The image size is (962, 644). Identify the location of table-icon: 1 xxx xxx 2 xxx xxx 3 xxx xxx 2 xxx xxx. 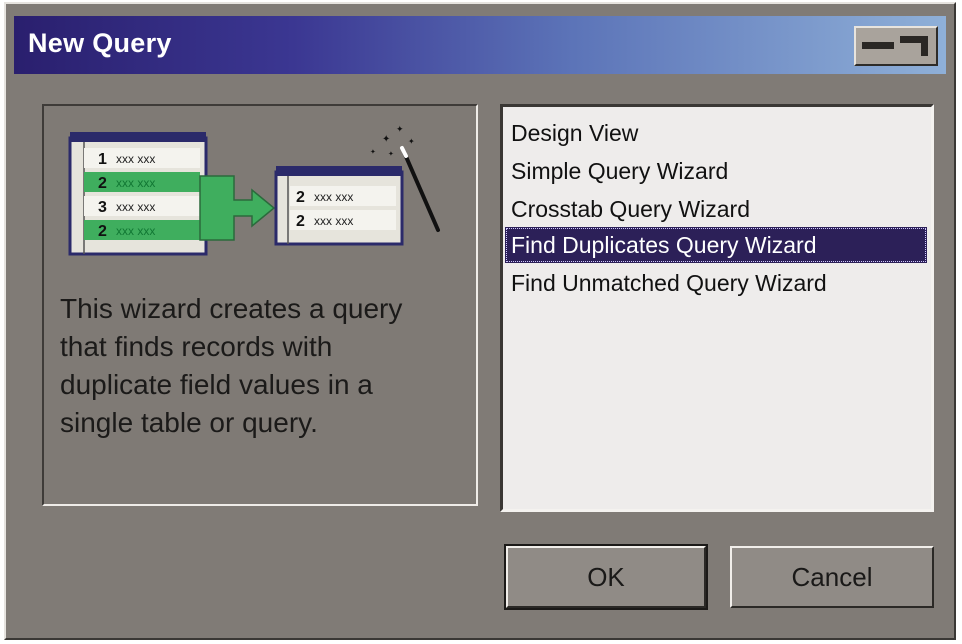
(138, 194).